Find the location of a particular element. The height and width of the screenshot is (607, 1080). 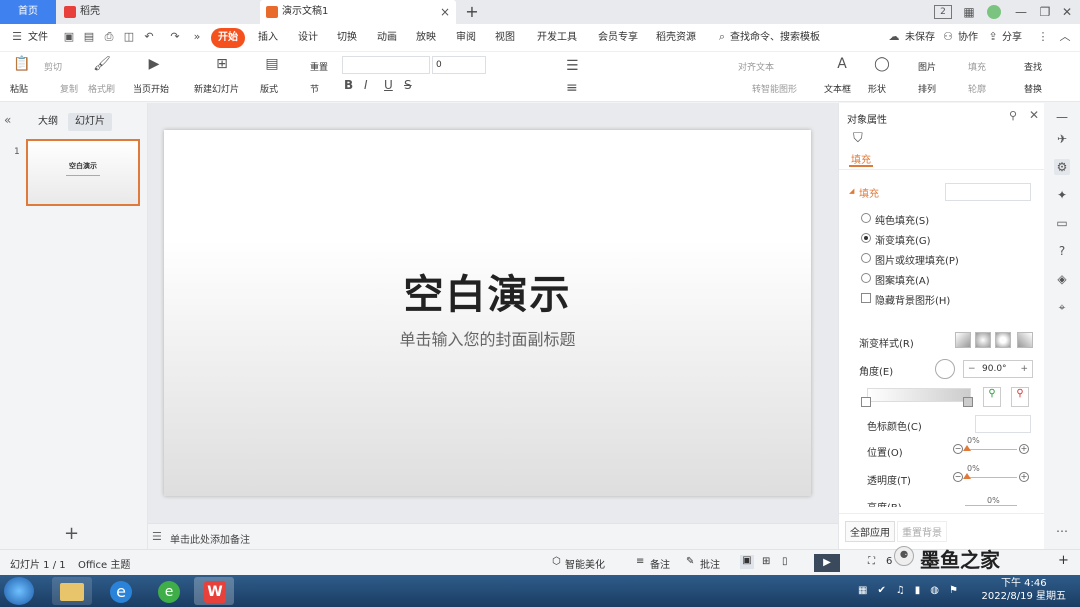

stop-color-dropdown is located at coordinates (1003, 424).